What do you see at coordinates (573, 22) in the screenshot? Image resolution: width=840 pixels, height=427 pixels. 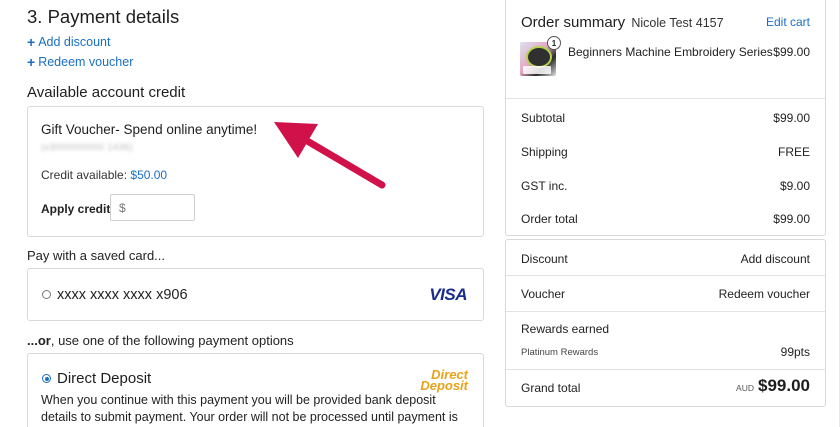 I see `order-summary-heading: Order summary` at bounding box center [573, 22].